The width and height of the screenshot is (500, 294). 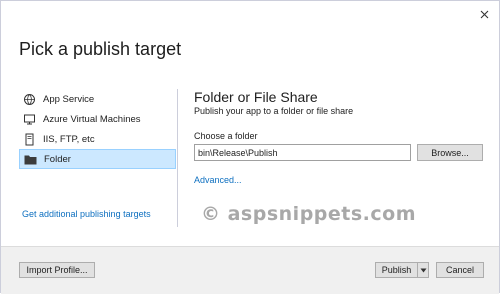 I want to click on server-icon, so click(x=29, y=139).